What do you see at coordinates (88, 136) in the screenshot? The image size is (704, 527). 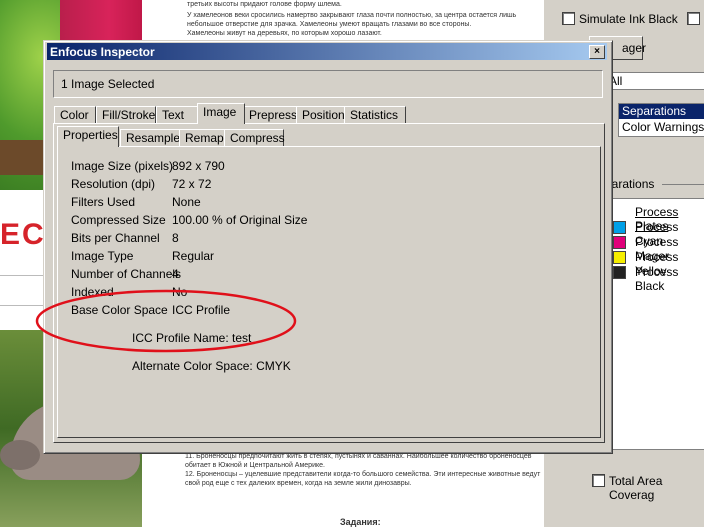 I see `subtab-properties: Properties` at bounding box center [88, 136].